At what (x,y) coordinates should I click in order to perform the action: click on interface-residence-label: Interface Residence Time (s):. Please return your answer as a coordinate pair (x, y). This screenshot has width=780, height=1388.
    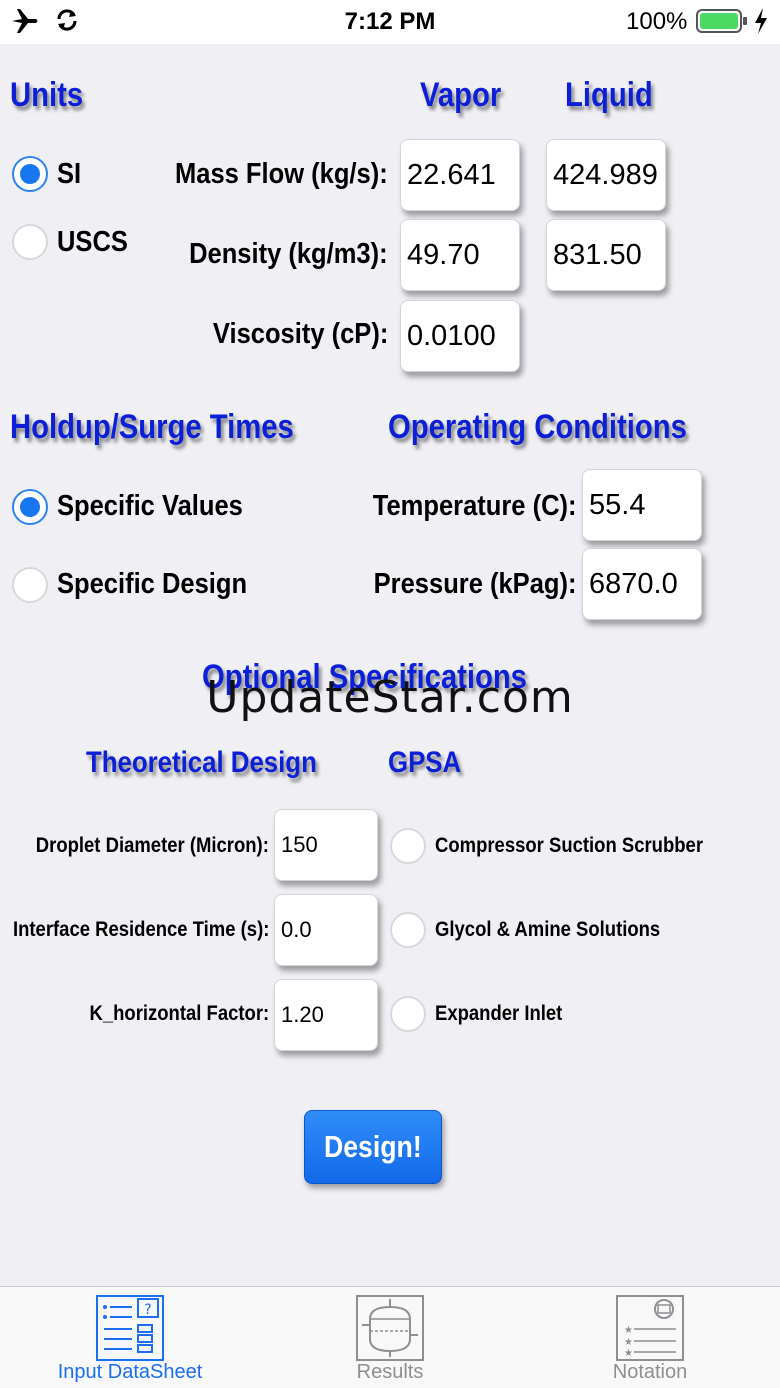
    Looking at the image, I should click on (140, 929).